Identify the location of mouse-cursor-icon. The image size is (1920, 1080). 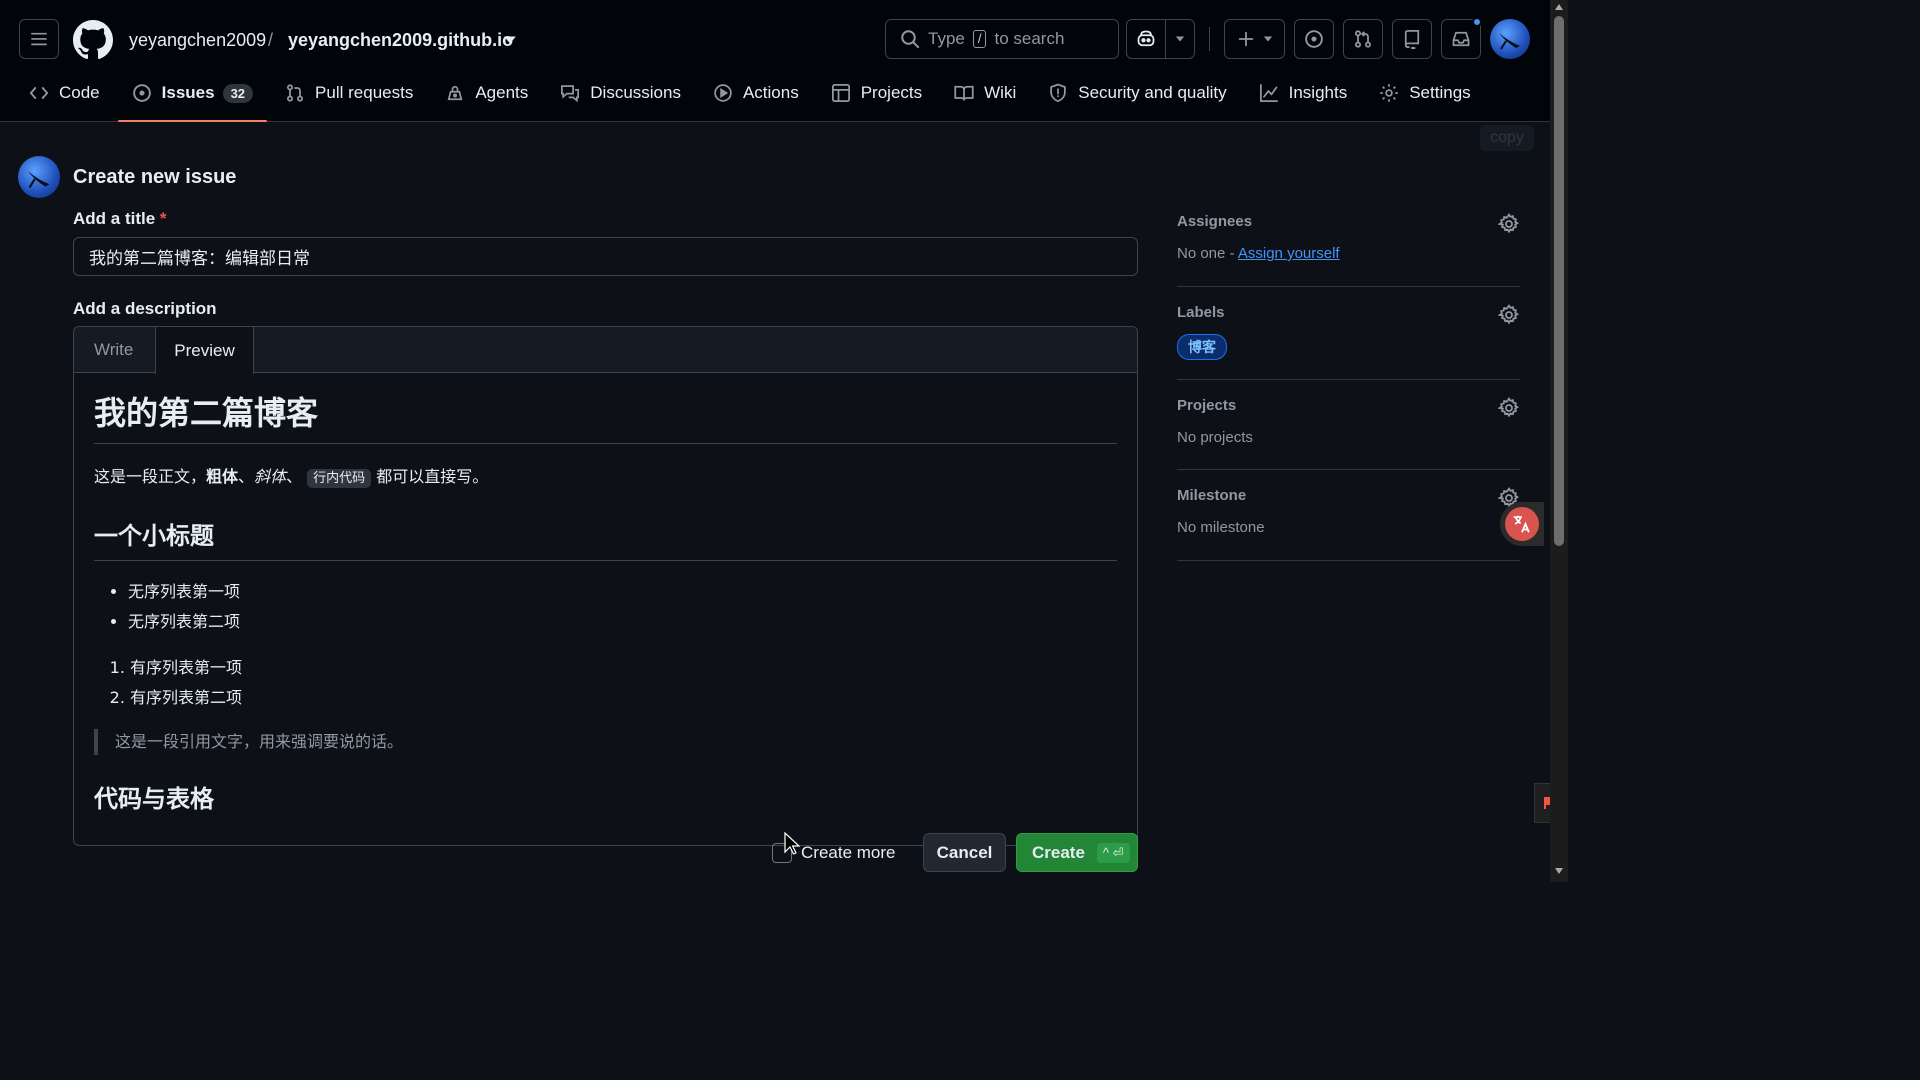
(792, 843).